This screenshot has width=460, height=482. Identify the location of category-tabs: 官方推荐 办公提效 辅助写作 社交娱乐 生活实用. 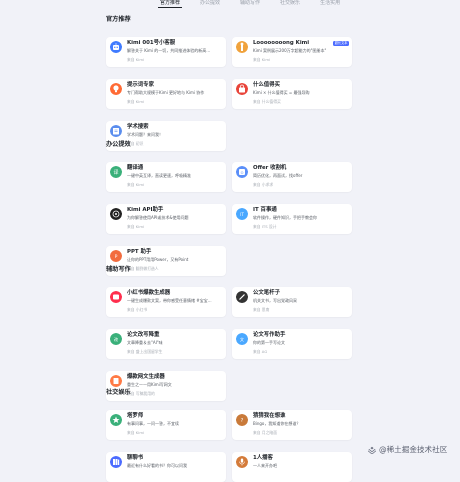
(258, 4).